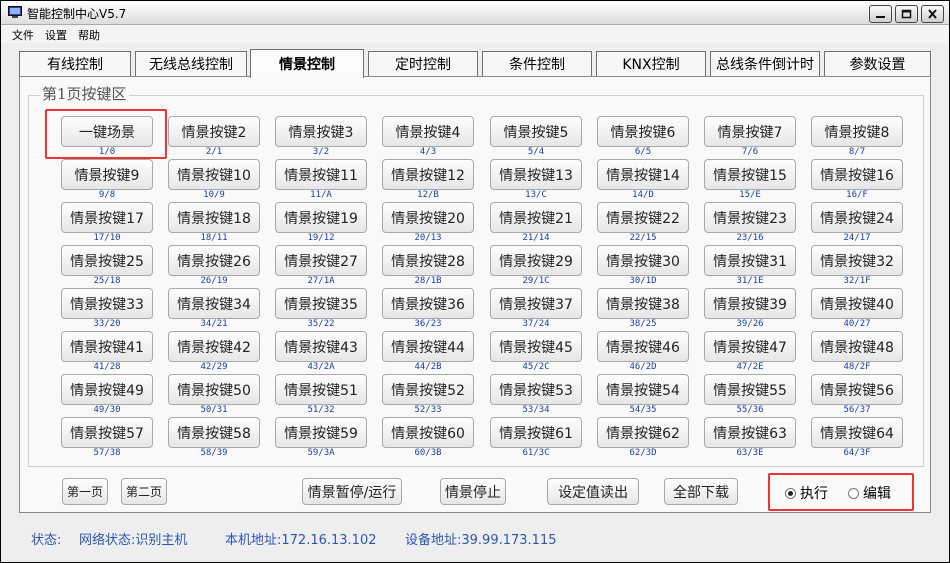 The width and height of the screenshot is (950, 563). I want to click on scene-key-button: 情景按键36, so click(428, 303).